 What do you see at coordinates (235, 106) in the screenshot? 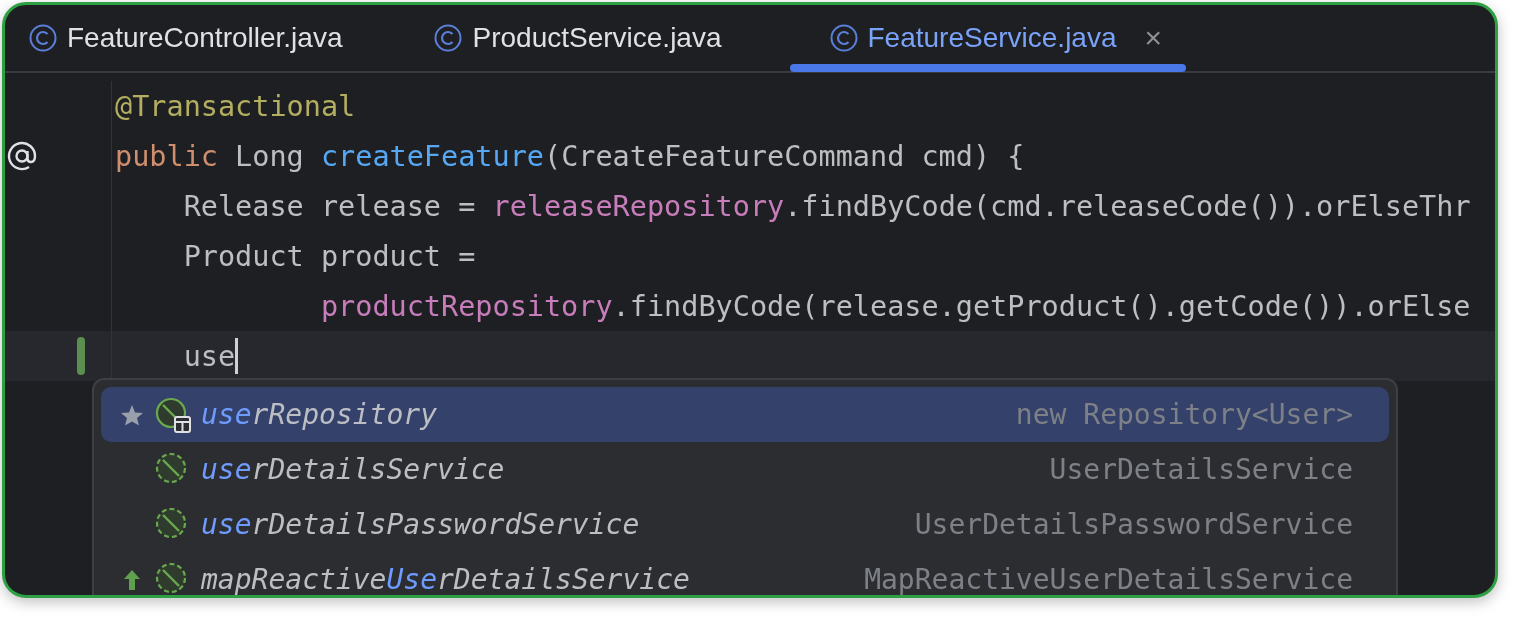
I see `code-line: @Transactional` at bounding box center [235, 106].